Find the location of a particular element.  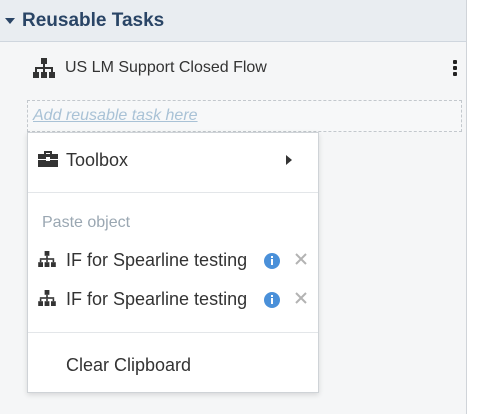

reusable-task-row: US LM Support Closed Flow is located at coordinates (233, 68).